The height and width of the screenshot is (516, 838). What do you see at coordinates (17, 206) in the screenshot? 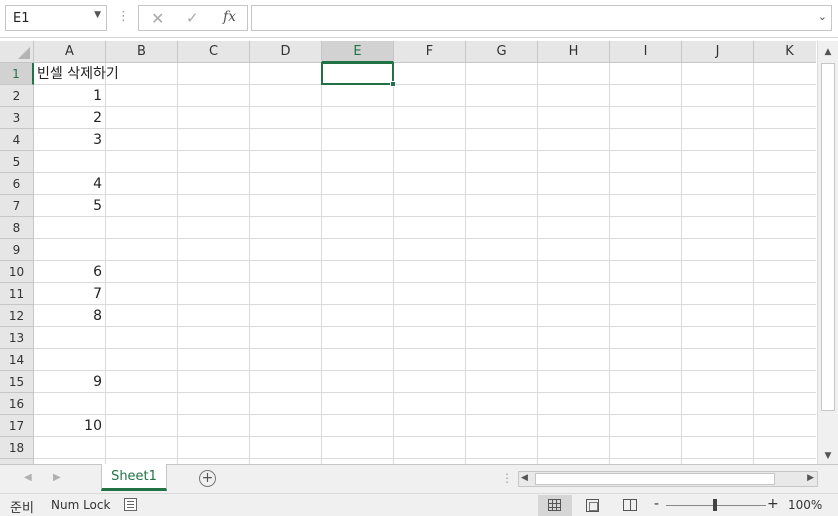
I see `row-header-7: 7` at bounding box center [17, 206].